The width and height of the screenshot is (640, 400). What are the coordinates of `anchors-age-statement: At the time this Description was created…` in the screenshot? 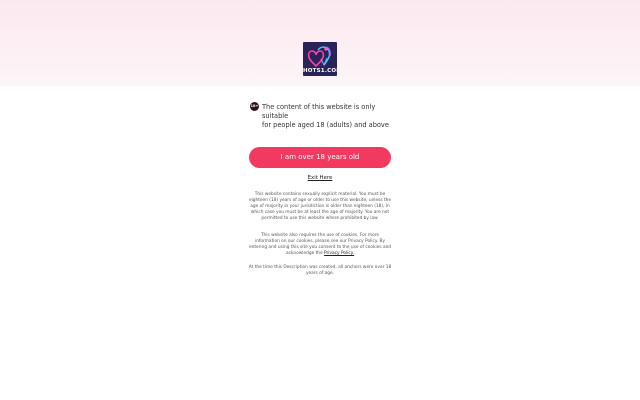 It's located at (320, 270).